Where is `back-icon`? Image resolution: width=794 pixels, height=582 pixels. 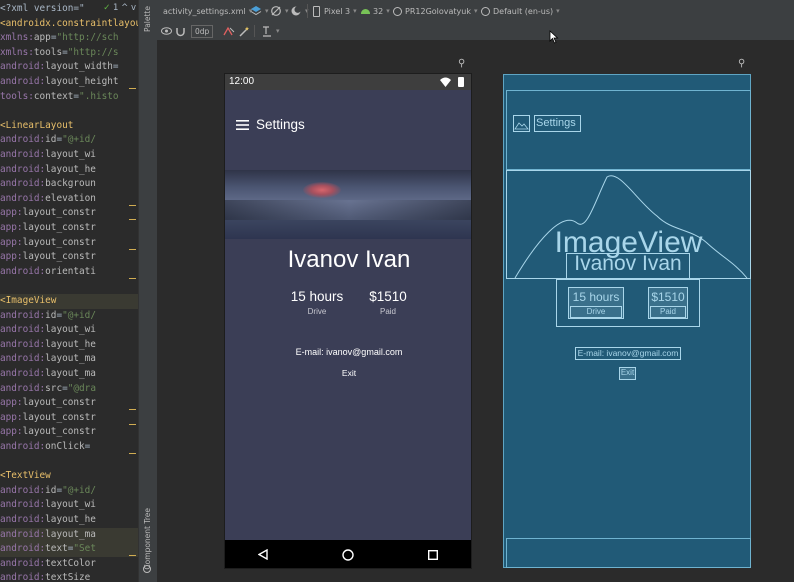
back-icon is located at coordinates (263, 554).